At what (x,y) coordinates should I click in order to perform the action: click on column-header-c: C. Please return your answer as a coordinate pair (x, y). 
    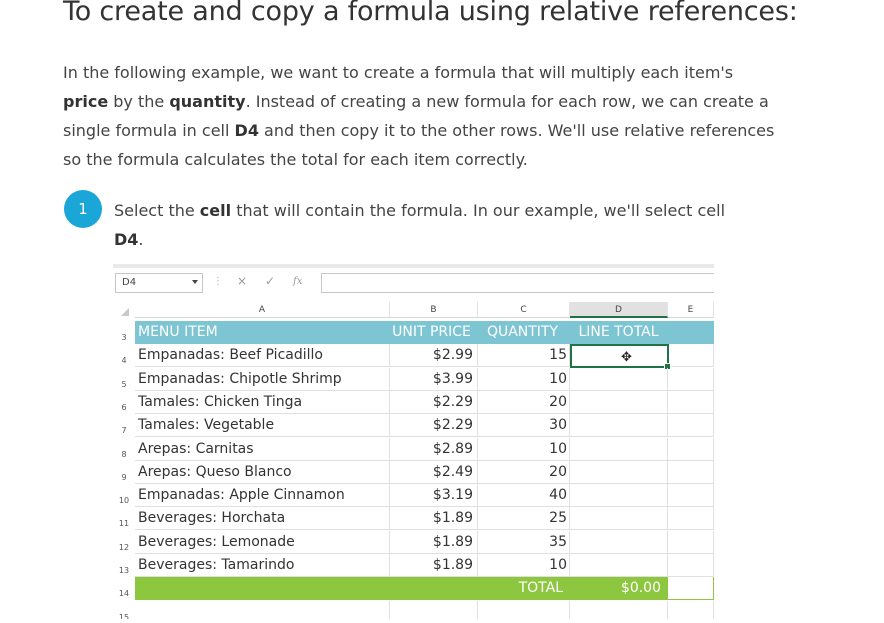
    Looking at the image, I should click on (524, 310).